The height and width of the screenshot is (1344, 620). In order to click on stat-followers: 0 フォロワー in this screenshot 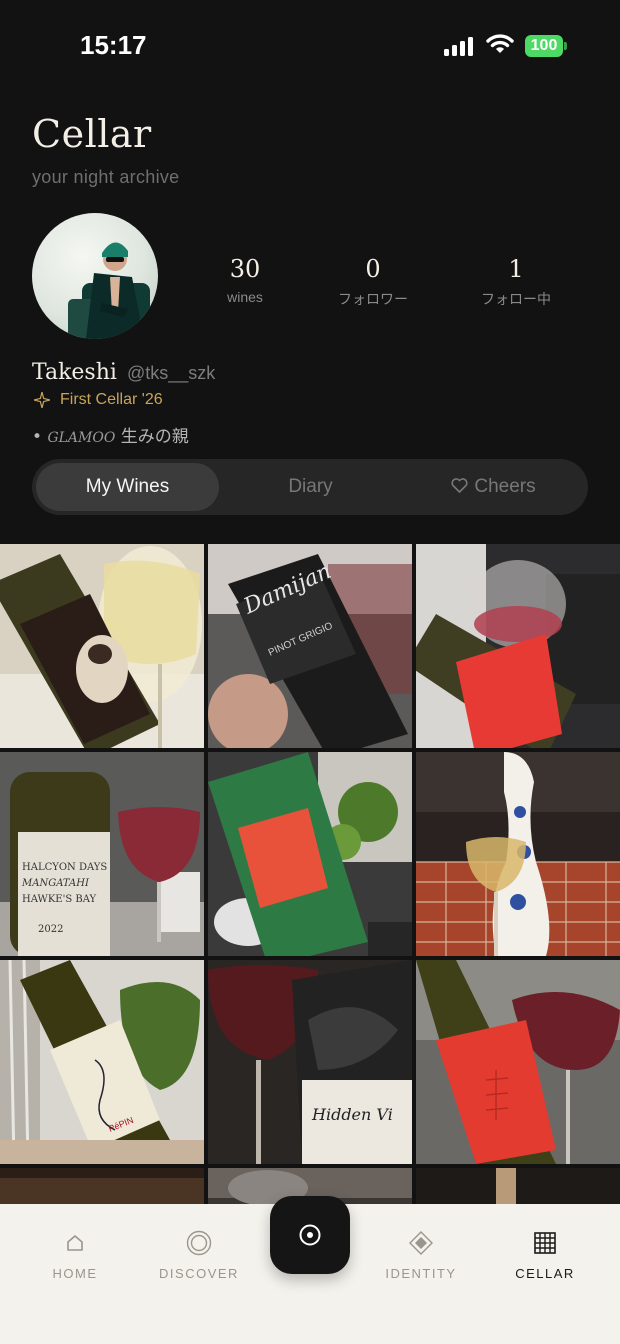, I will do `click(373, 282)`.